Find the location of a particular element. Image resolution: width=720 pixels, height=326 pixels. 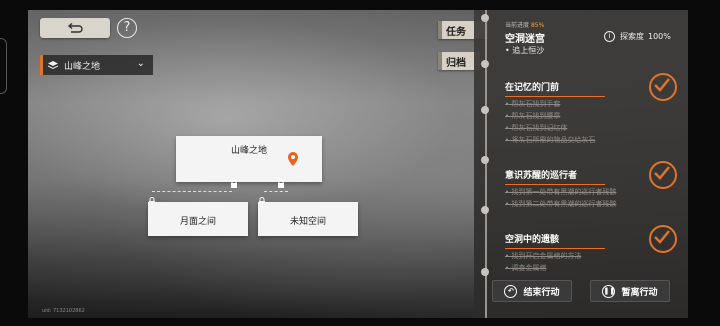

progress-label: 当前进度 85% is located at coordinates (524, 24).